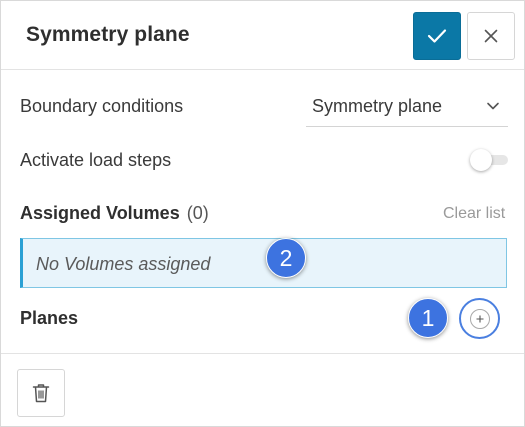  What do you see at coordinates (474, 214) in the screenshot?
I see `clear-list-link: Clear list` at bounding box center [474, 214].